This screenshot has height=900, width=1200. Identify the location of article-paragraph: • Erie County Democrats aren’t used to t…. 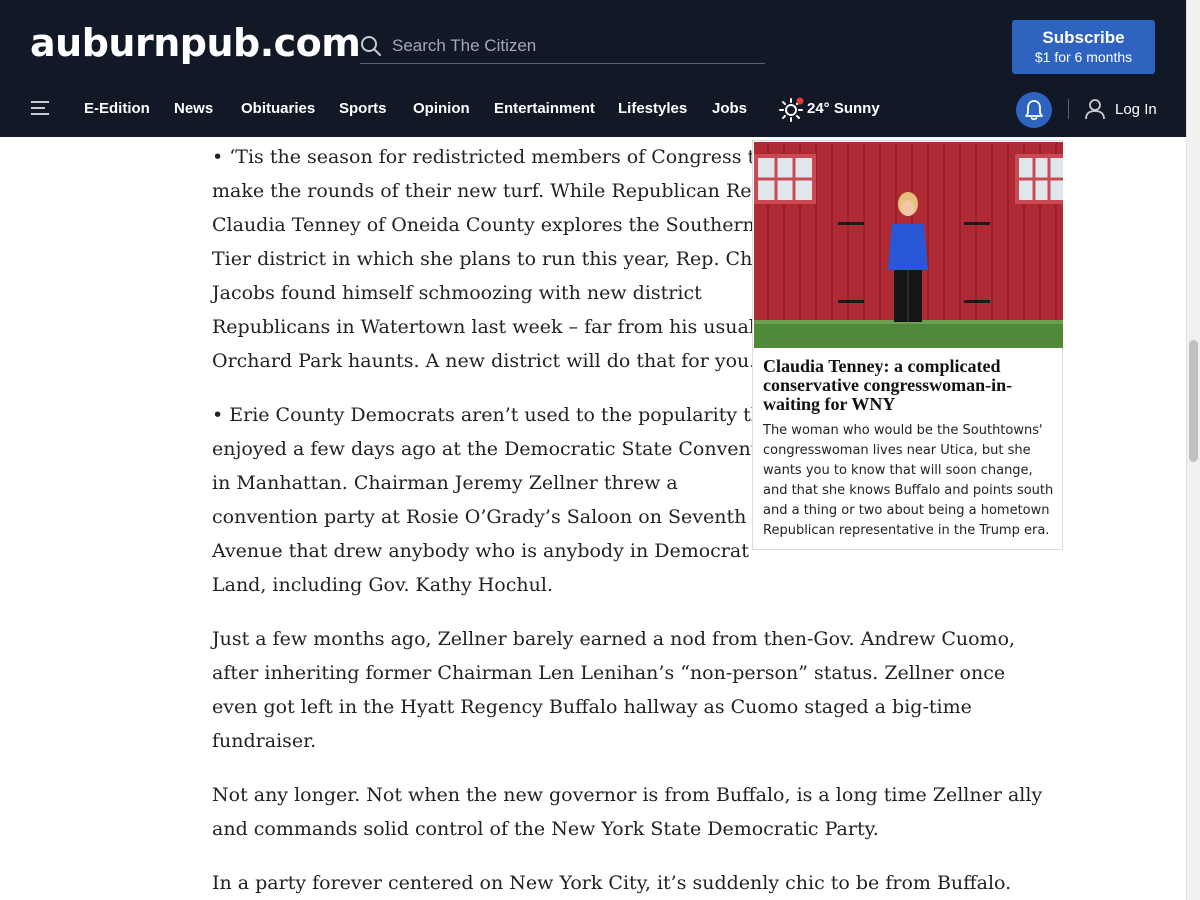
(500, 500).